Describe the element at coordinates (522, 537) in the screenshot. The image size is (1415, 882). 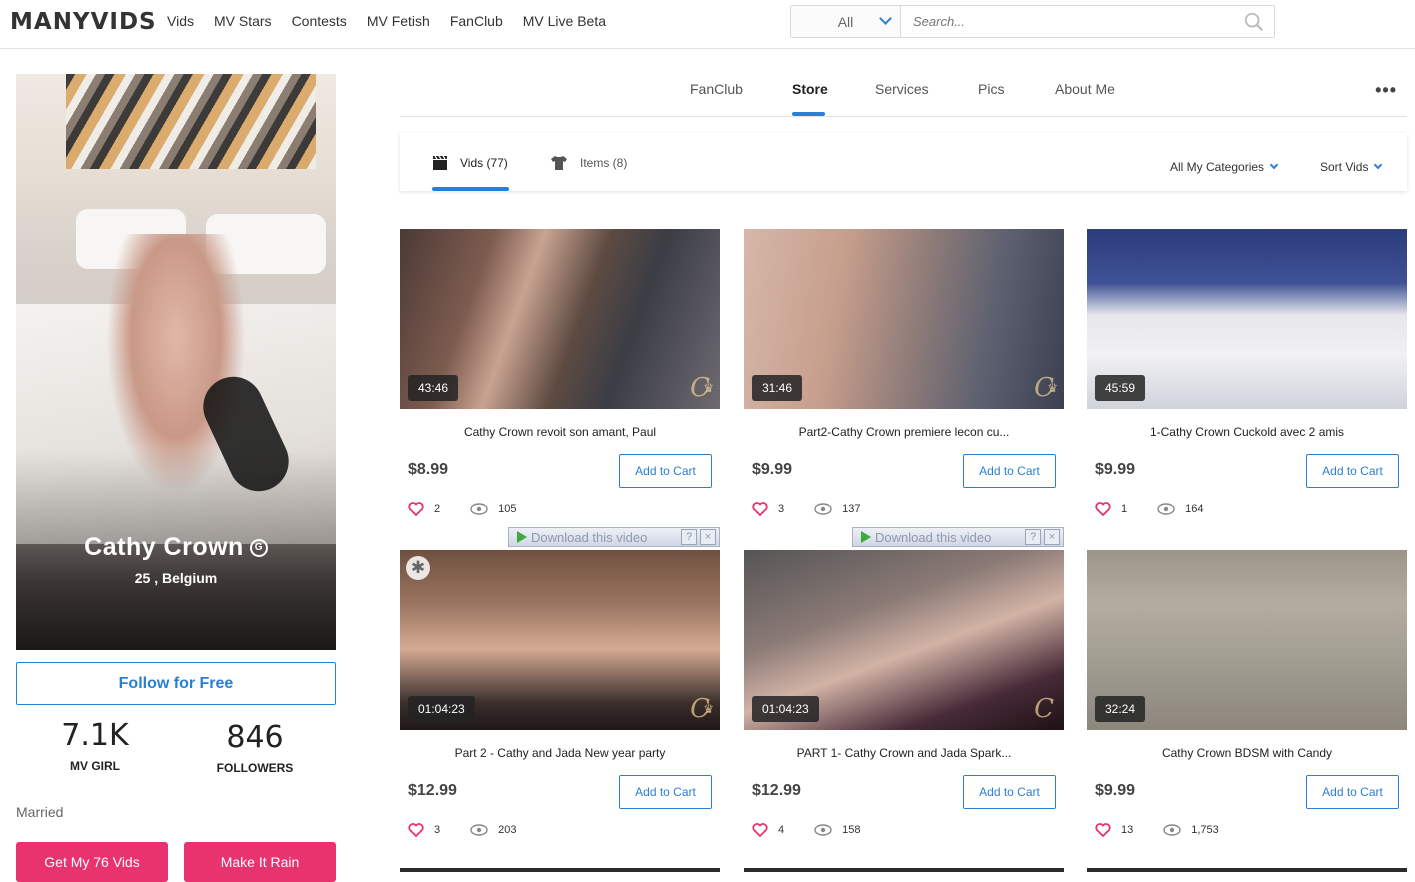
I see `play-icon` at that location.